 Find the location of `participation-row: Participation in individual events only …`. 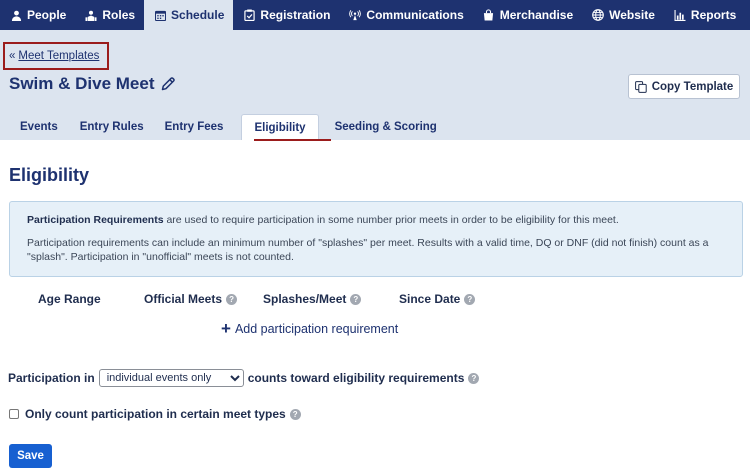

participation-row: Participation in individual events only … is located at coordinates (244, 378).